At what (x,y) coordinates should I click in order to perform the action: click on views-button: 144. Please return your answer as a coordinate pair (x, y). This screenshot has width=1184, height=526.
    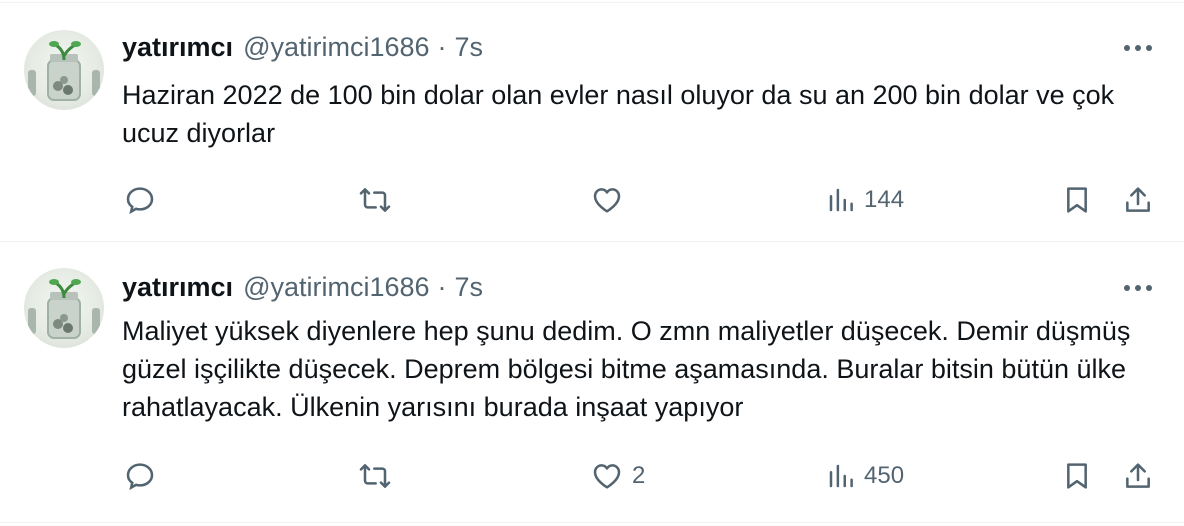
    Looking at the image, I should click on (865, 200).